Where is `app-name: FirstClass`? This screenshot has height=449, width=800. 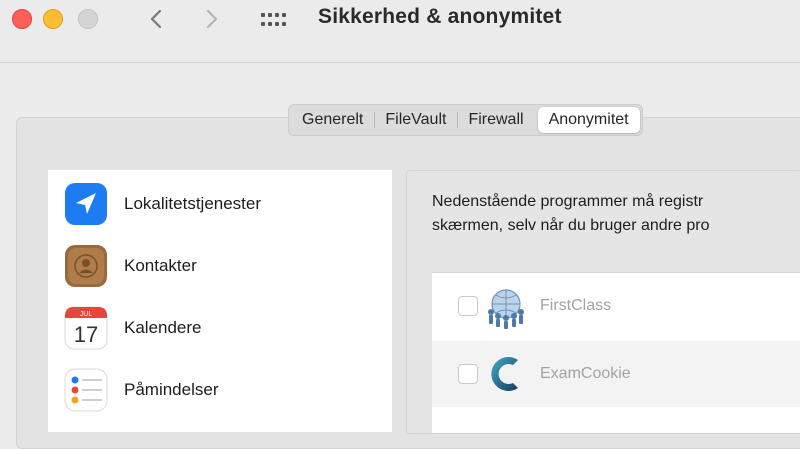 app-name: FirstClass is located at coordinates (576, 305).